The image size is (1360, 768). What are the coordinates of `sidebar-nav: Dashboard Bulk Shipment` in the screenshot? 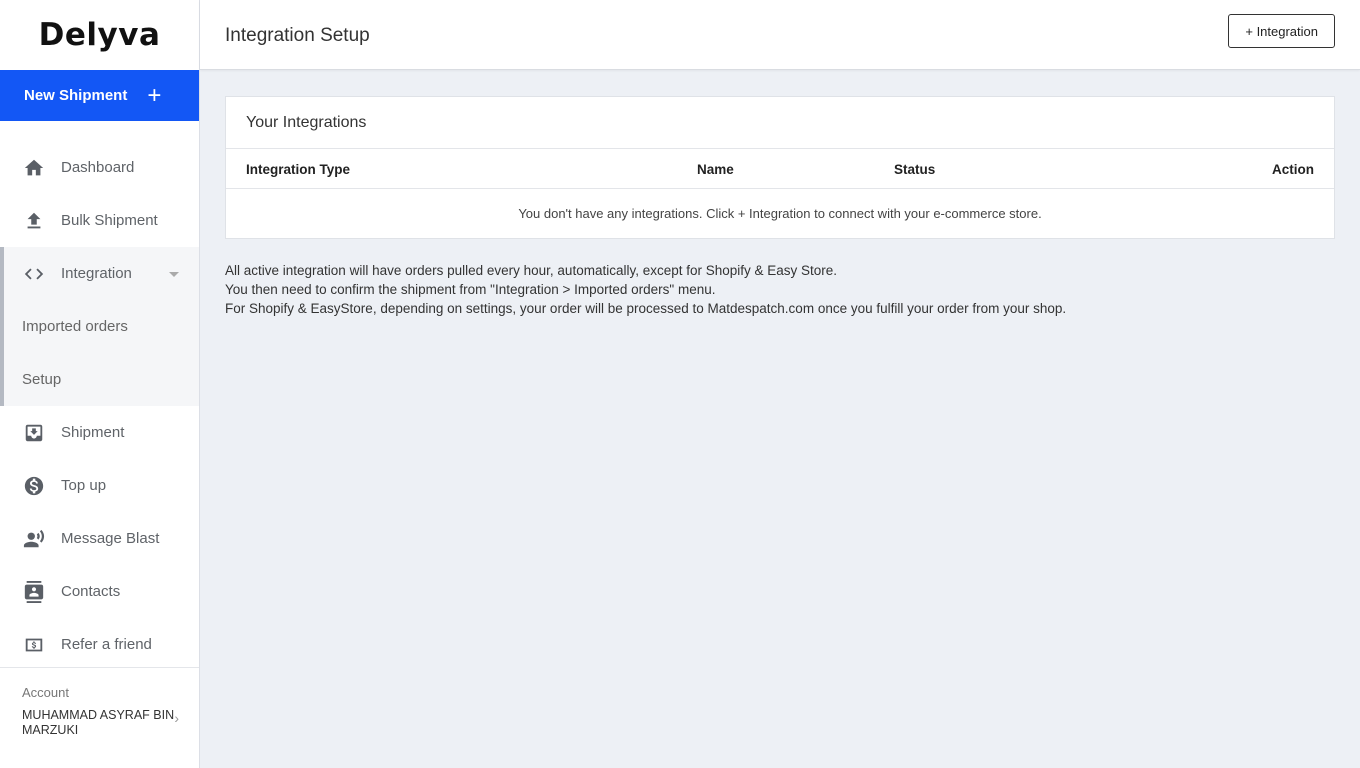 It's located at (99, 194).